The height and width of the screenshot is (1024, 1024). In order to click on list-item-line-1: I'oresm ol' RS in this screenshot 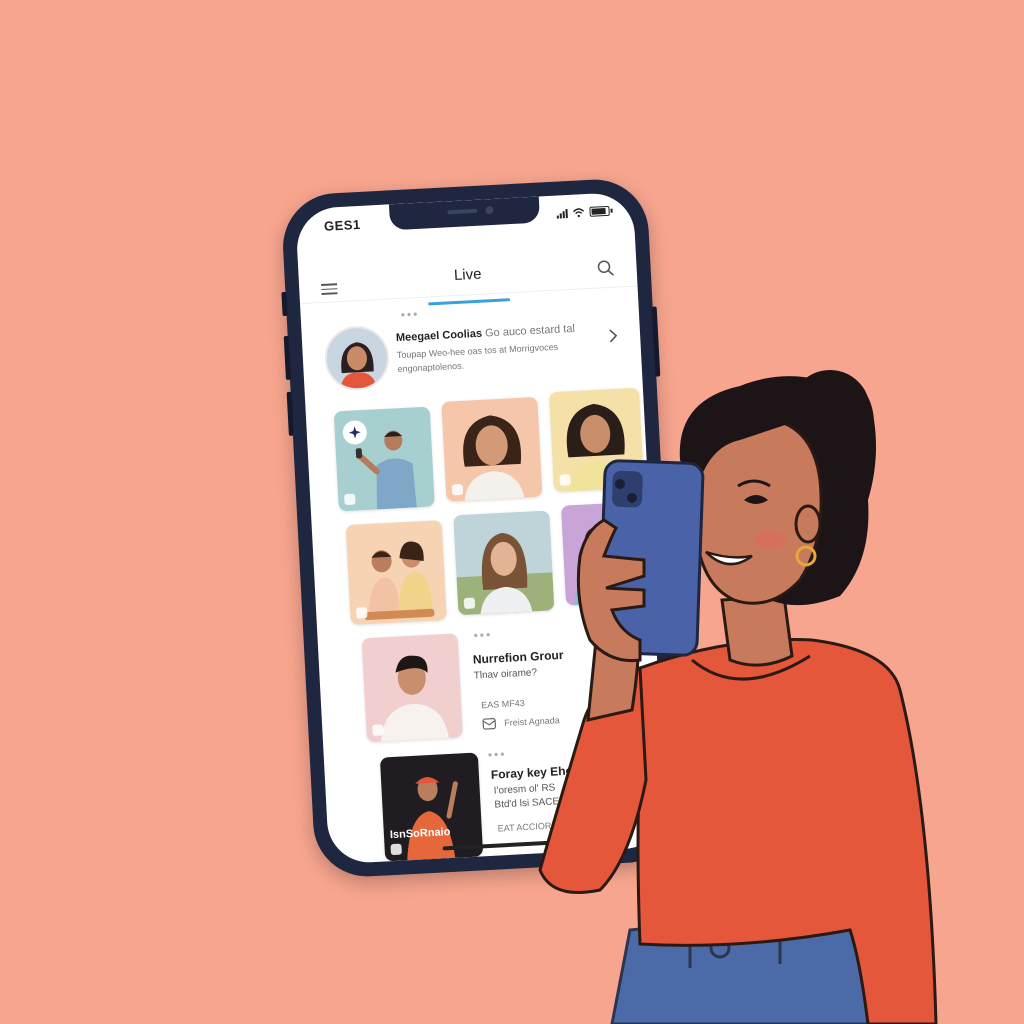, I will do `click(524, 789)`.